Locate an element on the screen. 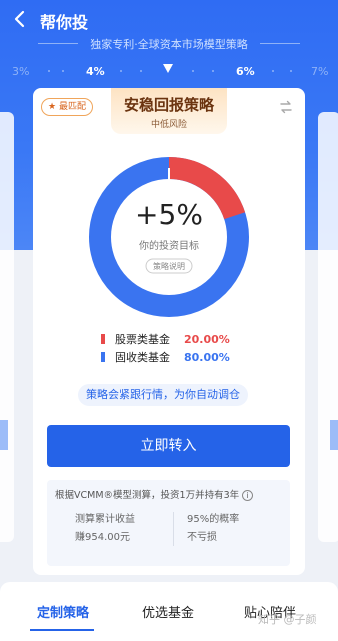 Image resolution: width=338 pixels, height=641 pixels. prev-card-tab is located at coordinates (4, 435).